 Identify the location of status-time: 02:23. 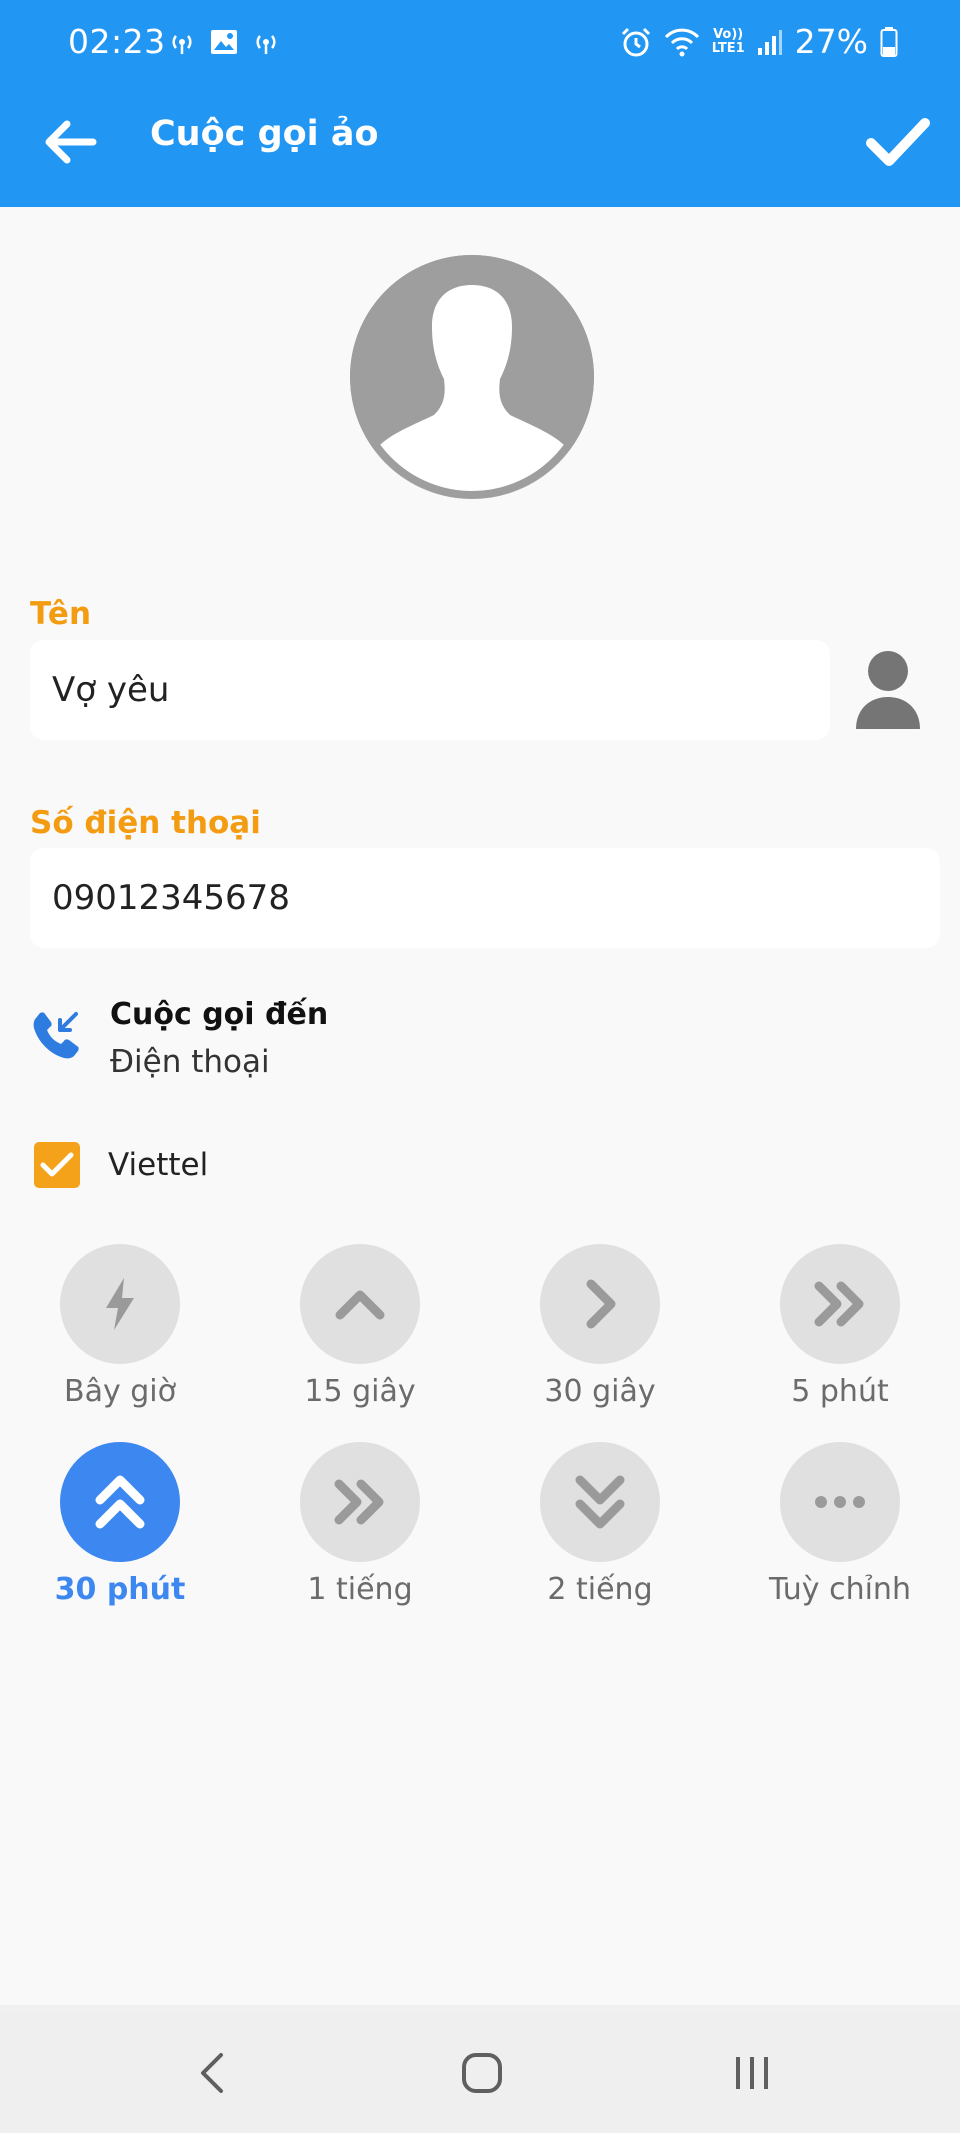
(117, 41).